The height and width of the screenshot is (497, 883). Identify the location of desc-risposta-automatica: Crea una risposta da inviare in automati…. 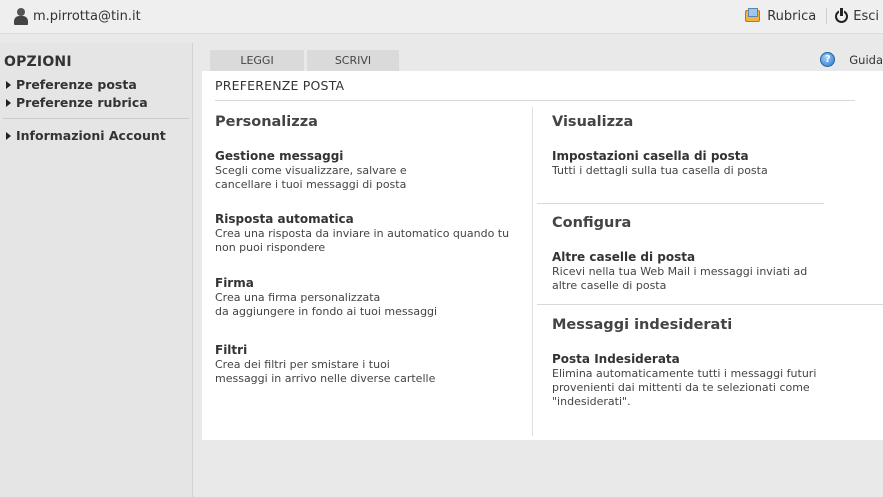
(362, 240).